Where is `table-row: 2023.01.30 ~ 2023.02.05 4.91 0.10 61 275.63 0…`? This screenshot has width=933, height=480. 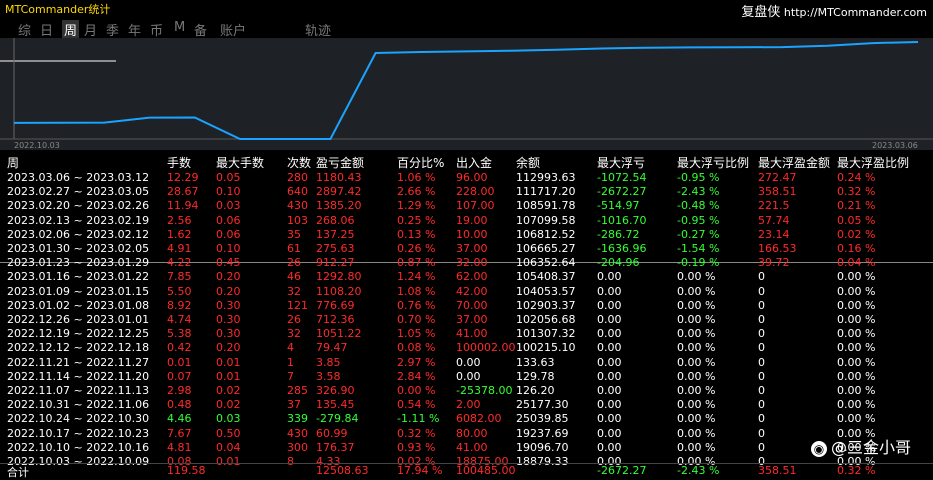 table-row: 2023.01.30 ~ 2023.02.05 4.91 0.10 61 275.63 0… is located at coordinates (466, 249).